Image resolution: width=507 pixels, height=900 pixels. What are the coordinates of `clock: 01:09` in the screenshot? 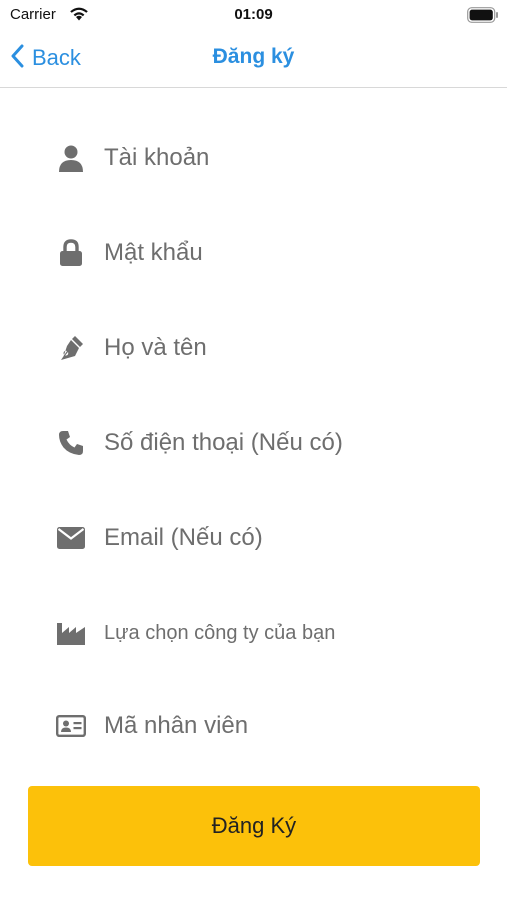 It's located at (253, 14).